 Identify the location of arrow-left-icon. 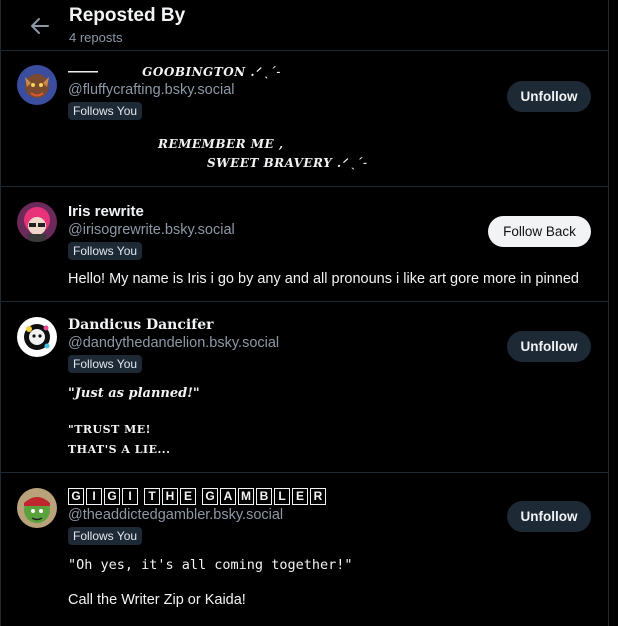
(40, 26).